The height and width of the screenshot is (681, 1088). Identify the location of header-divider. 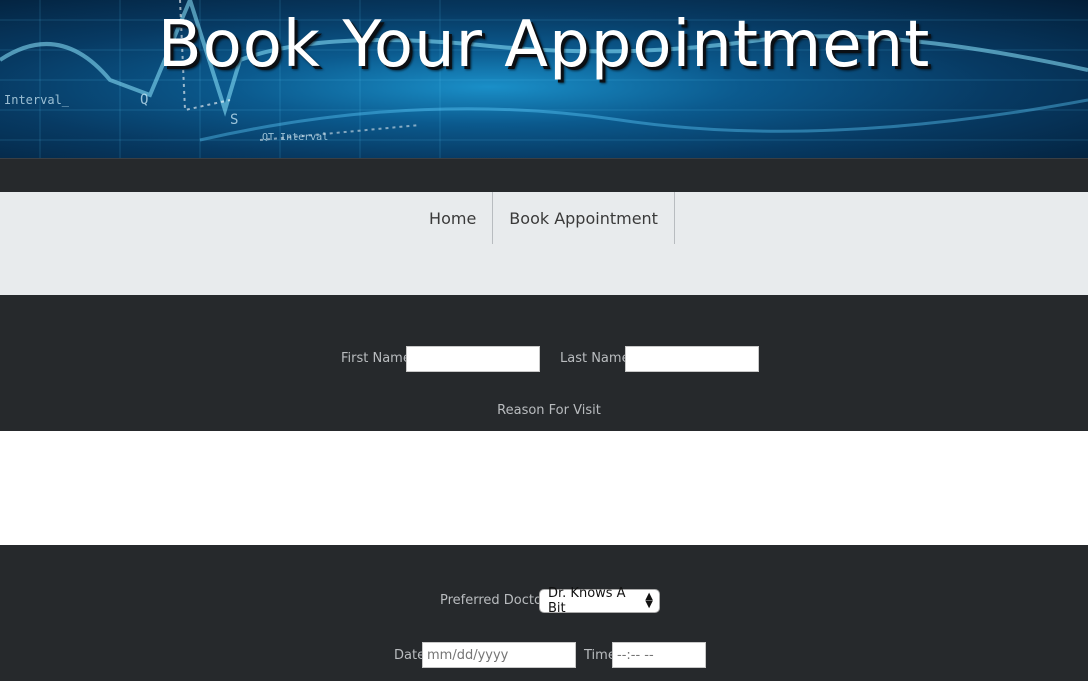
(544, 175).